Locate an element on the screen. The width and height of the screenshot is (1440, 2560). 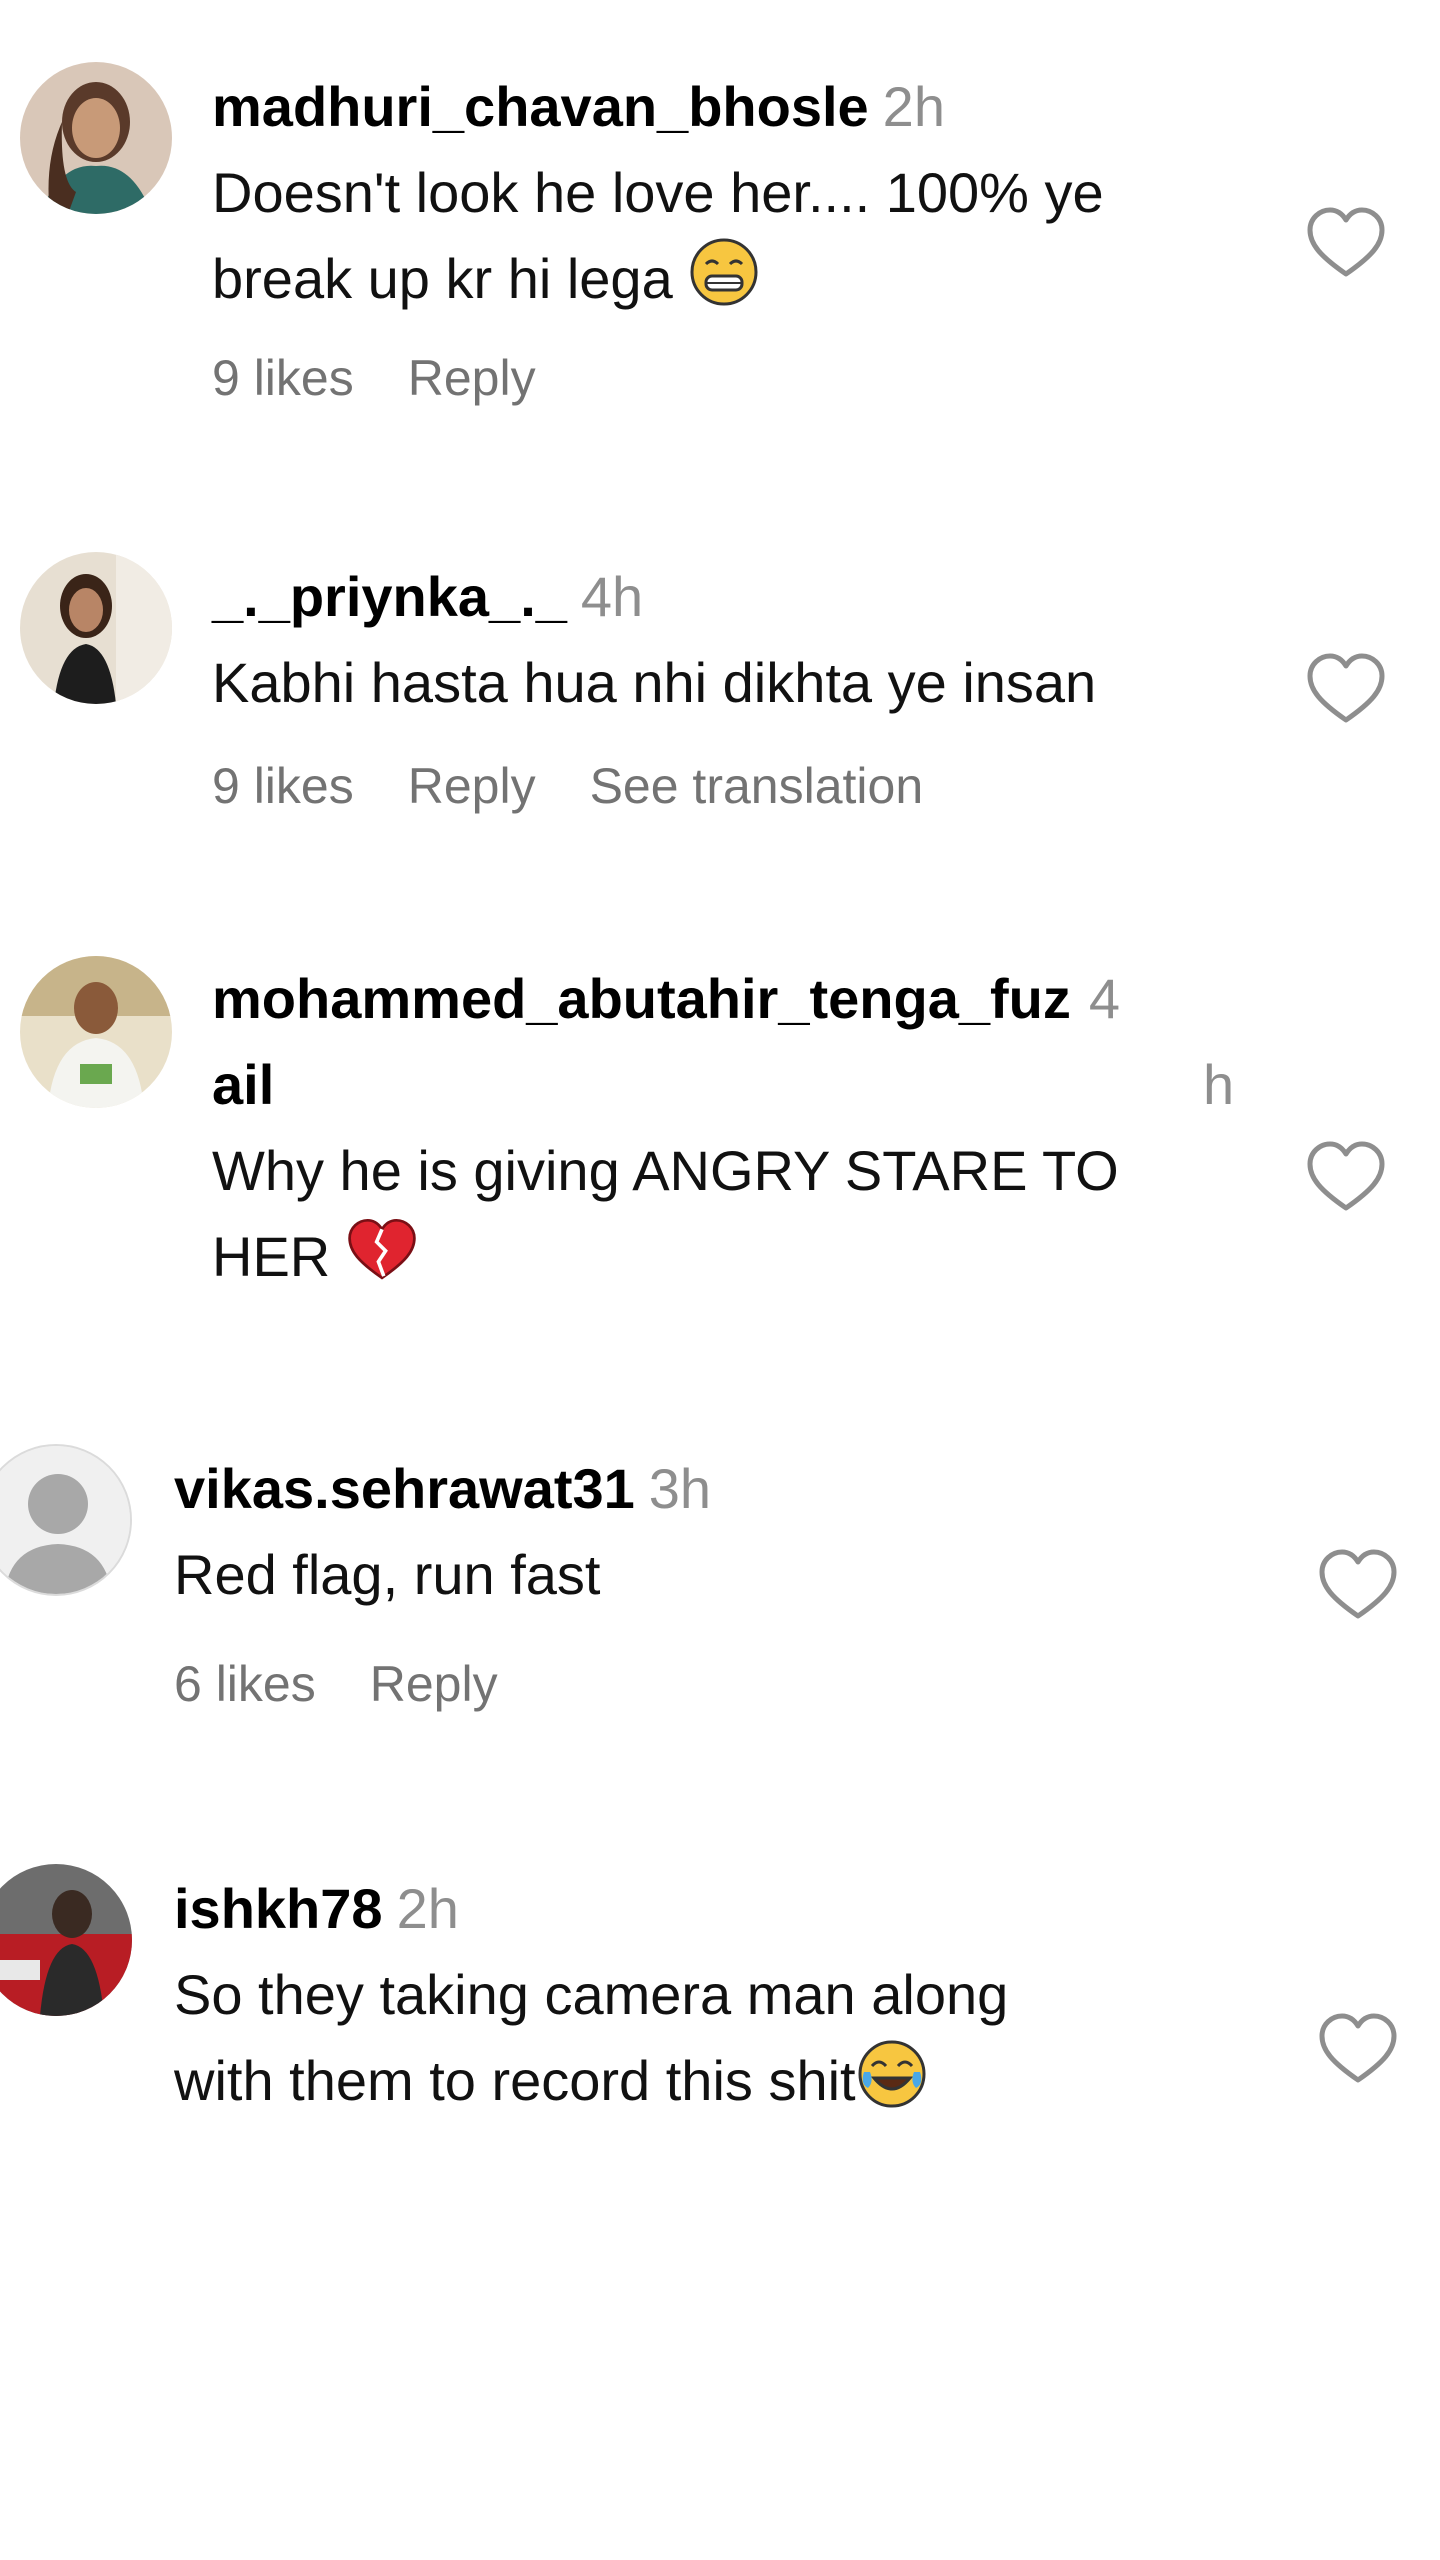
comment-header: mohammed_abutahir_tenga_fuz 4 is located at coordinates (727, 999).